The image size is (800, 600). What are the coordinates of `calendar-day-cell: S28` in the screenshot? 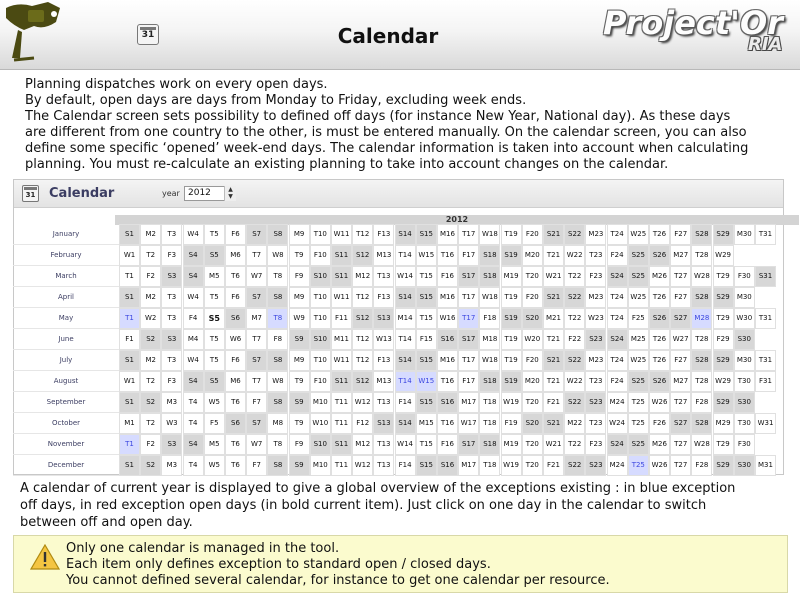 It's located at (702, 360).